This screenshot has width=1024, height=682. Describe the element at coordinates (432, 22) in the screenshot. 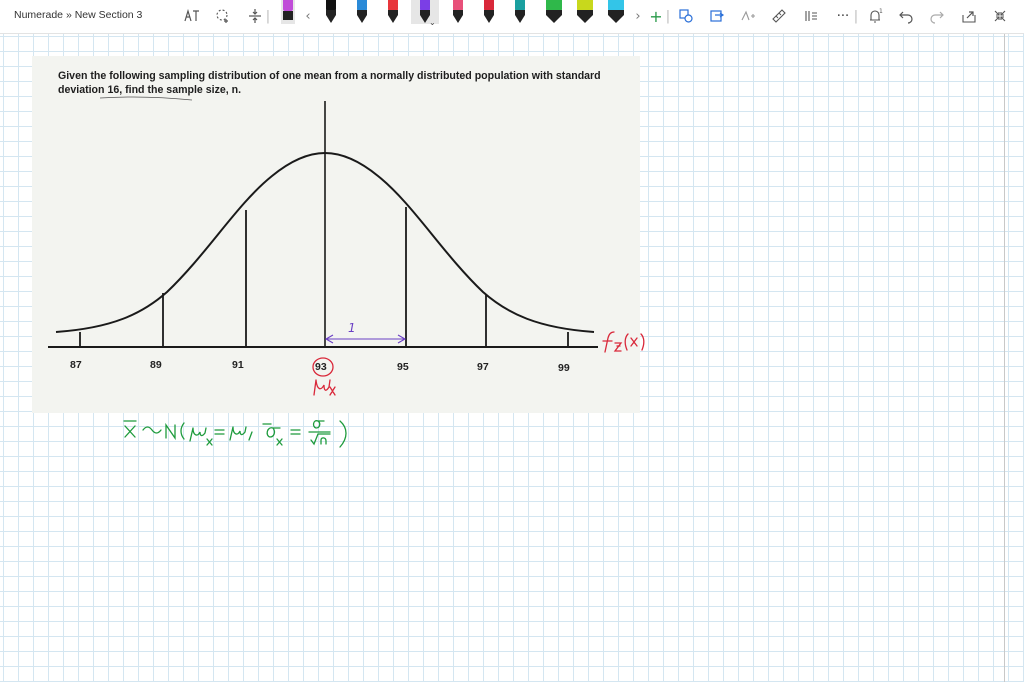

I see `chevron-down-icon: ⌄` at that location.